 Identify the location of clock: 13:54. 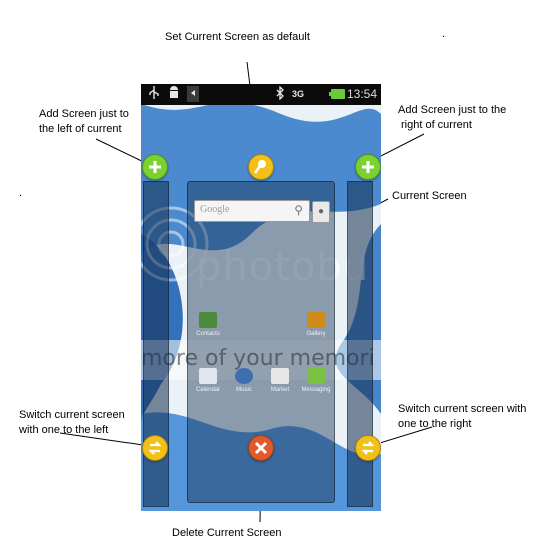
(361, 94).